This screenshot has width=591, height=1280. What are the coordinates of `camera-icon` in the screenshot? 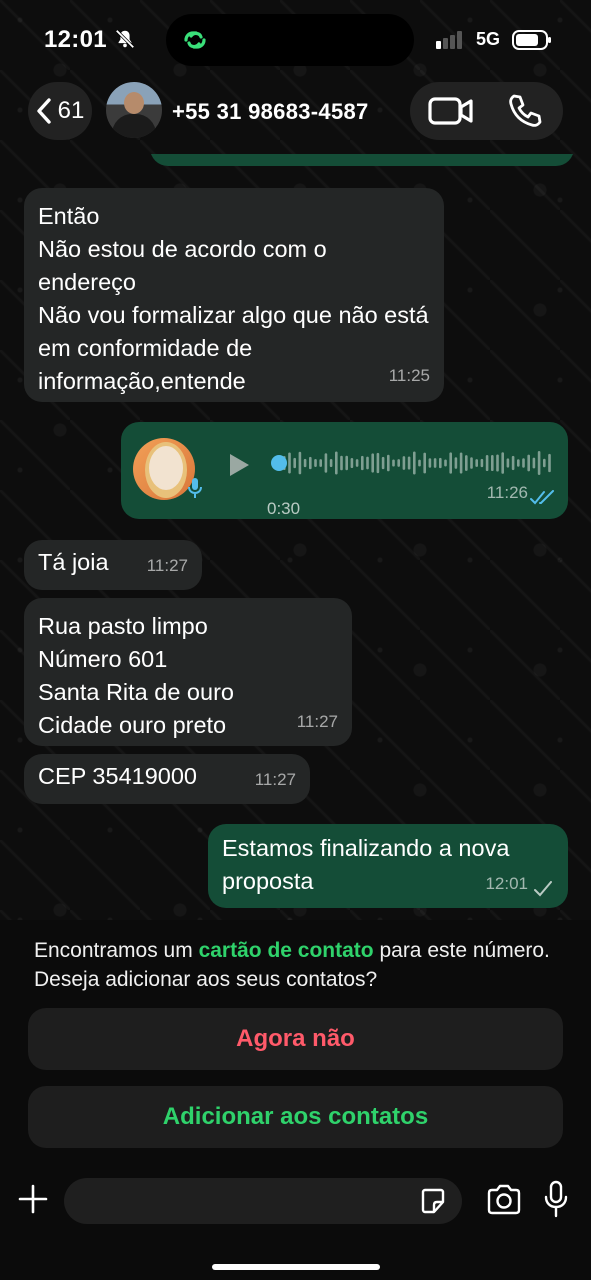 It's located at (504, 1200).